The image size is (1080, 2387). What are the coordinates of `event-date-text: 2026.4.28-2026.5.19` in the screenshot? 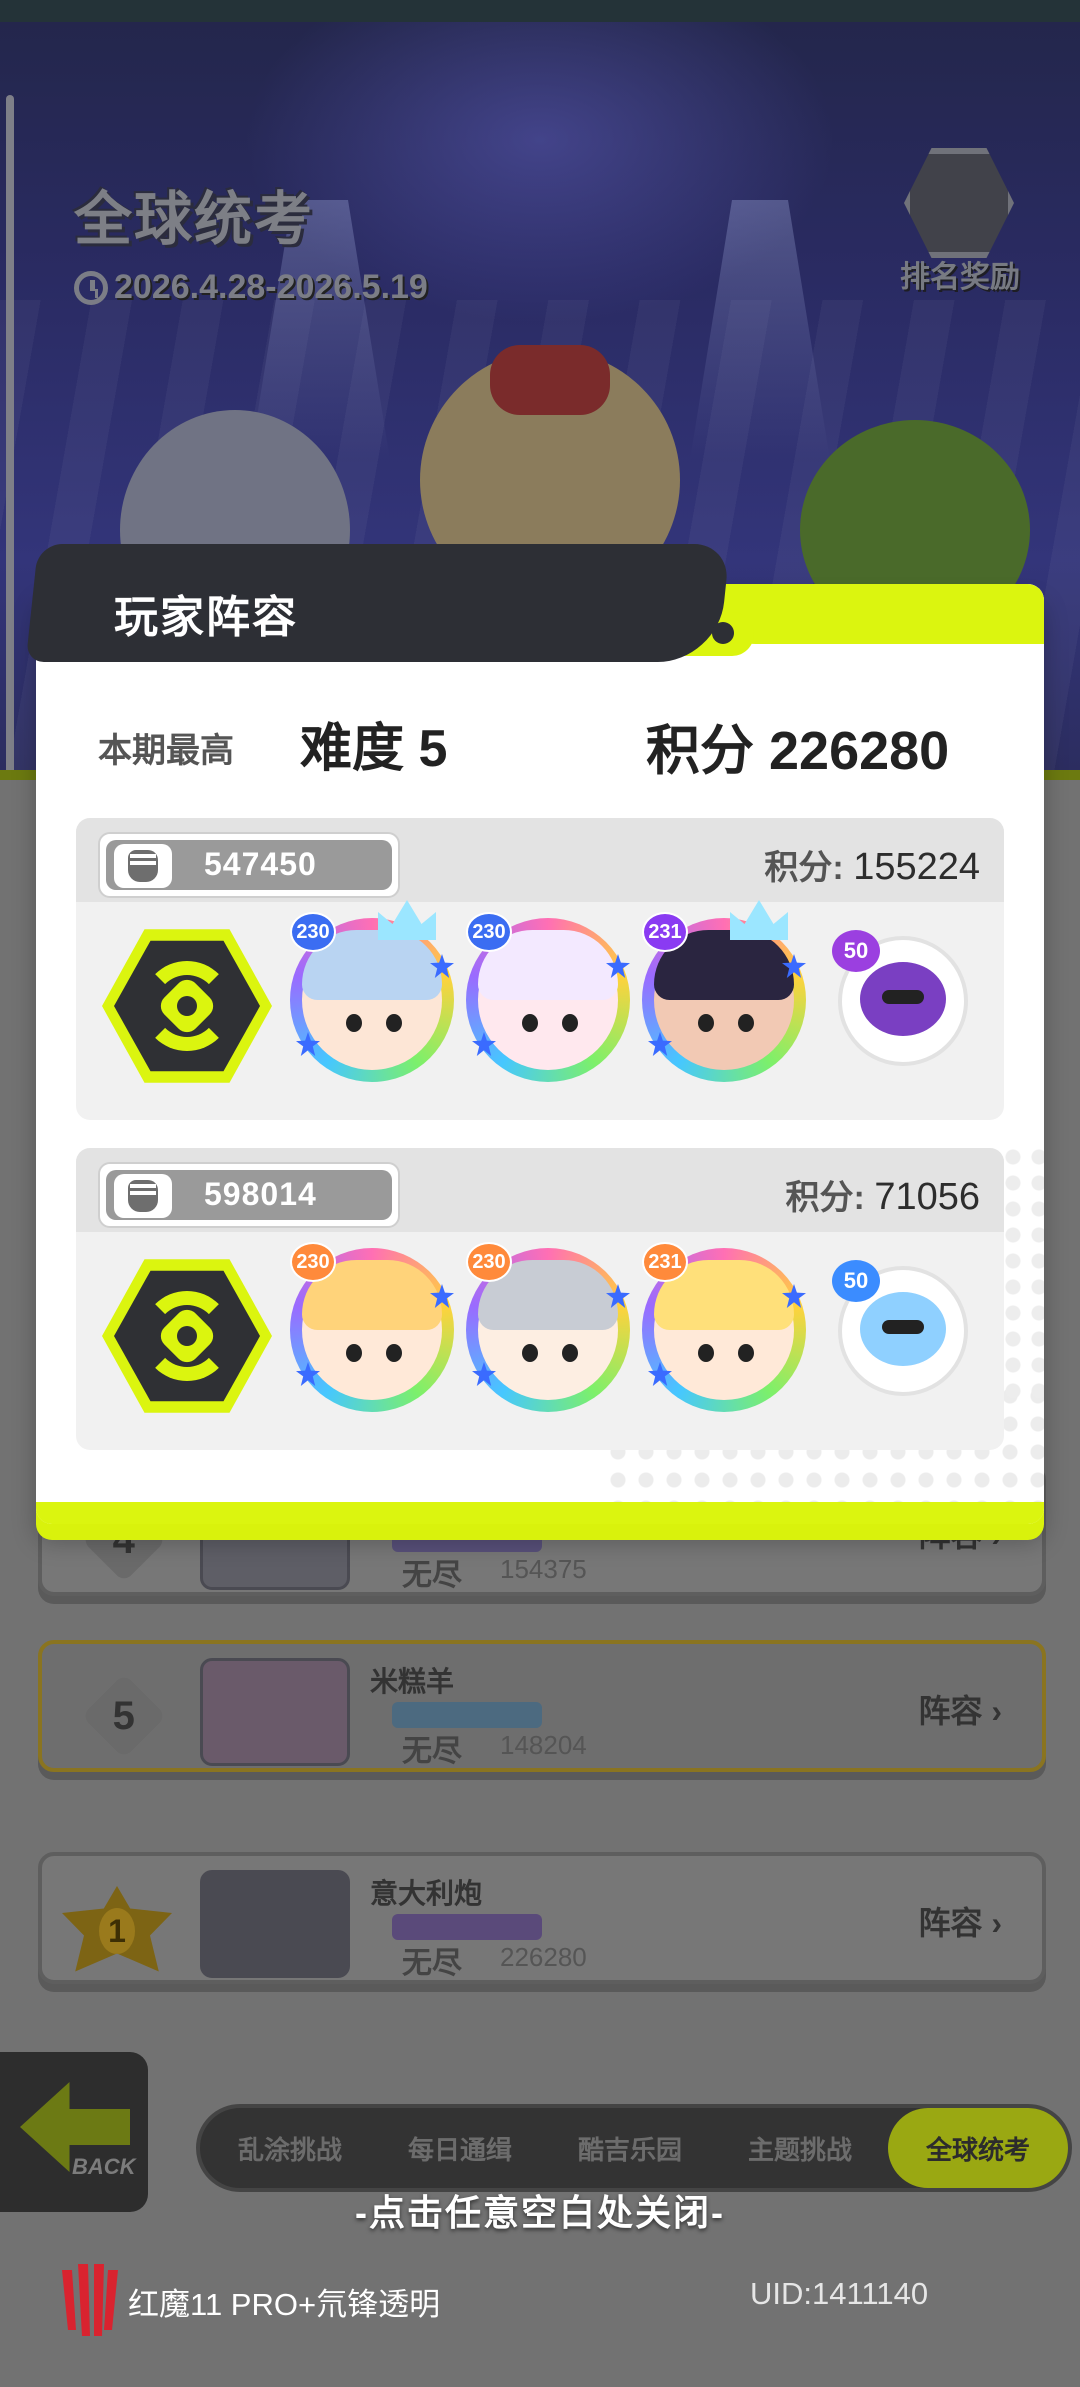 It's located at (271, 287).